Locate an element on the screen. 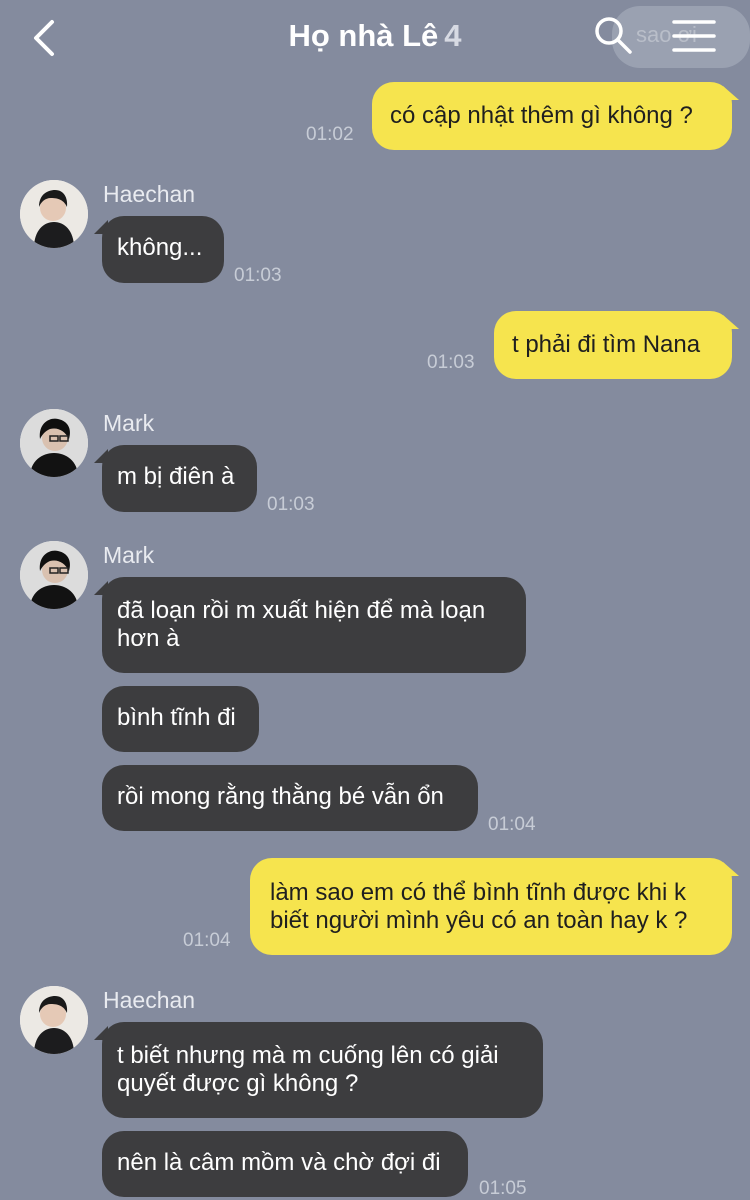  chat-header: sao ơi Họ nhà Lê 4 is located at coordinates (375, 37).